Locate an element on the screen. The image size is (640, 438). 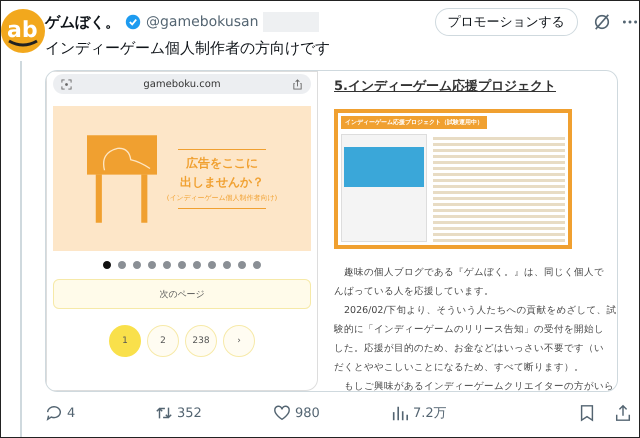
page-button: › is located at coordinates (239, 341).